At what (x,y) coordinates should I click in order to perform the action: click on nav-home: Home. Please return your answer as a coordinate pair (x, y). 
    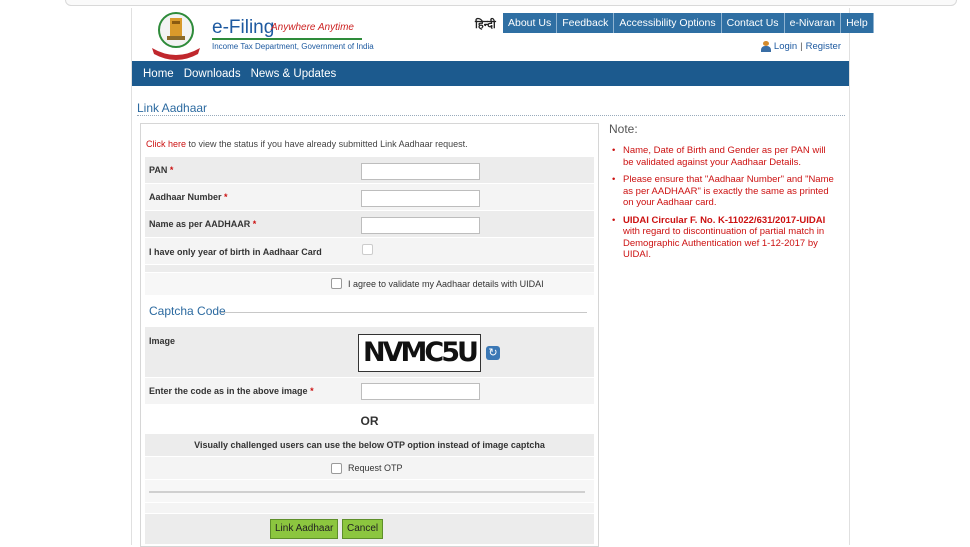
    Looking at the image, I should click on (155, 74).